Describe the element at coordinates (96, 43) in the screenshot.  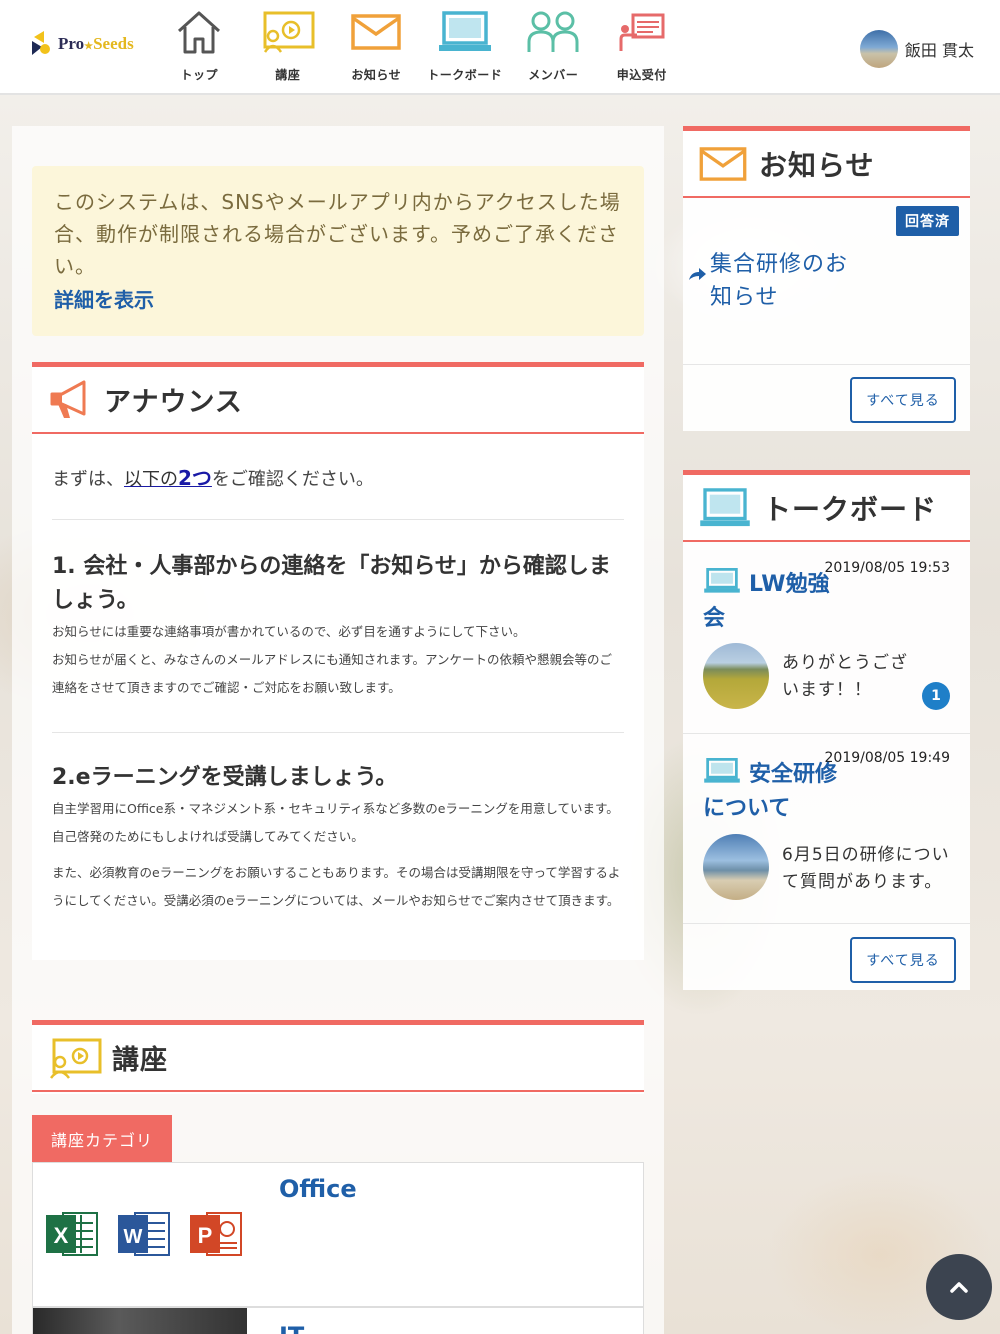
I see `logo-text: Pro★Seeds` at that location.